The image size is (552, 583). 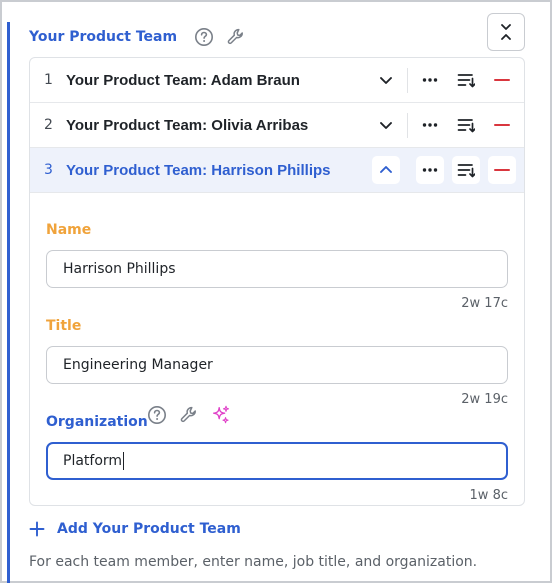 What do you see at coordinates (277, 365) in the screenshot?
I see `title-field: Engineering Manager` at bounding box center [277, 365].